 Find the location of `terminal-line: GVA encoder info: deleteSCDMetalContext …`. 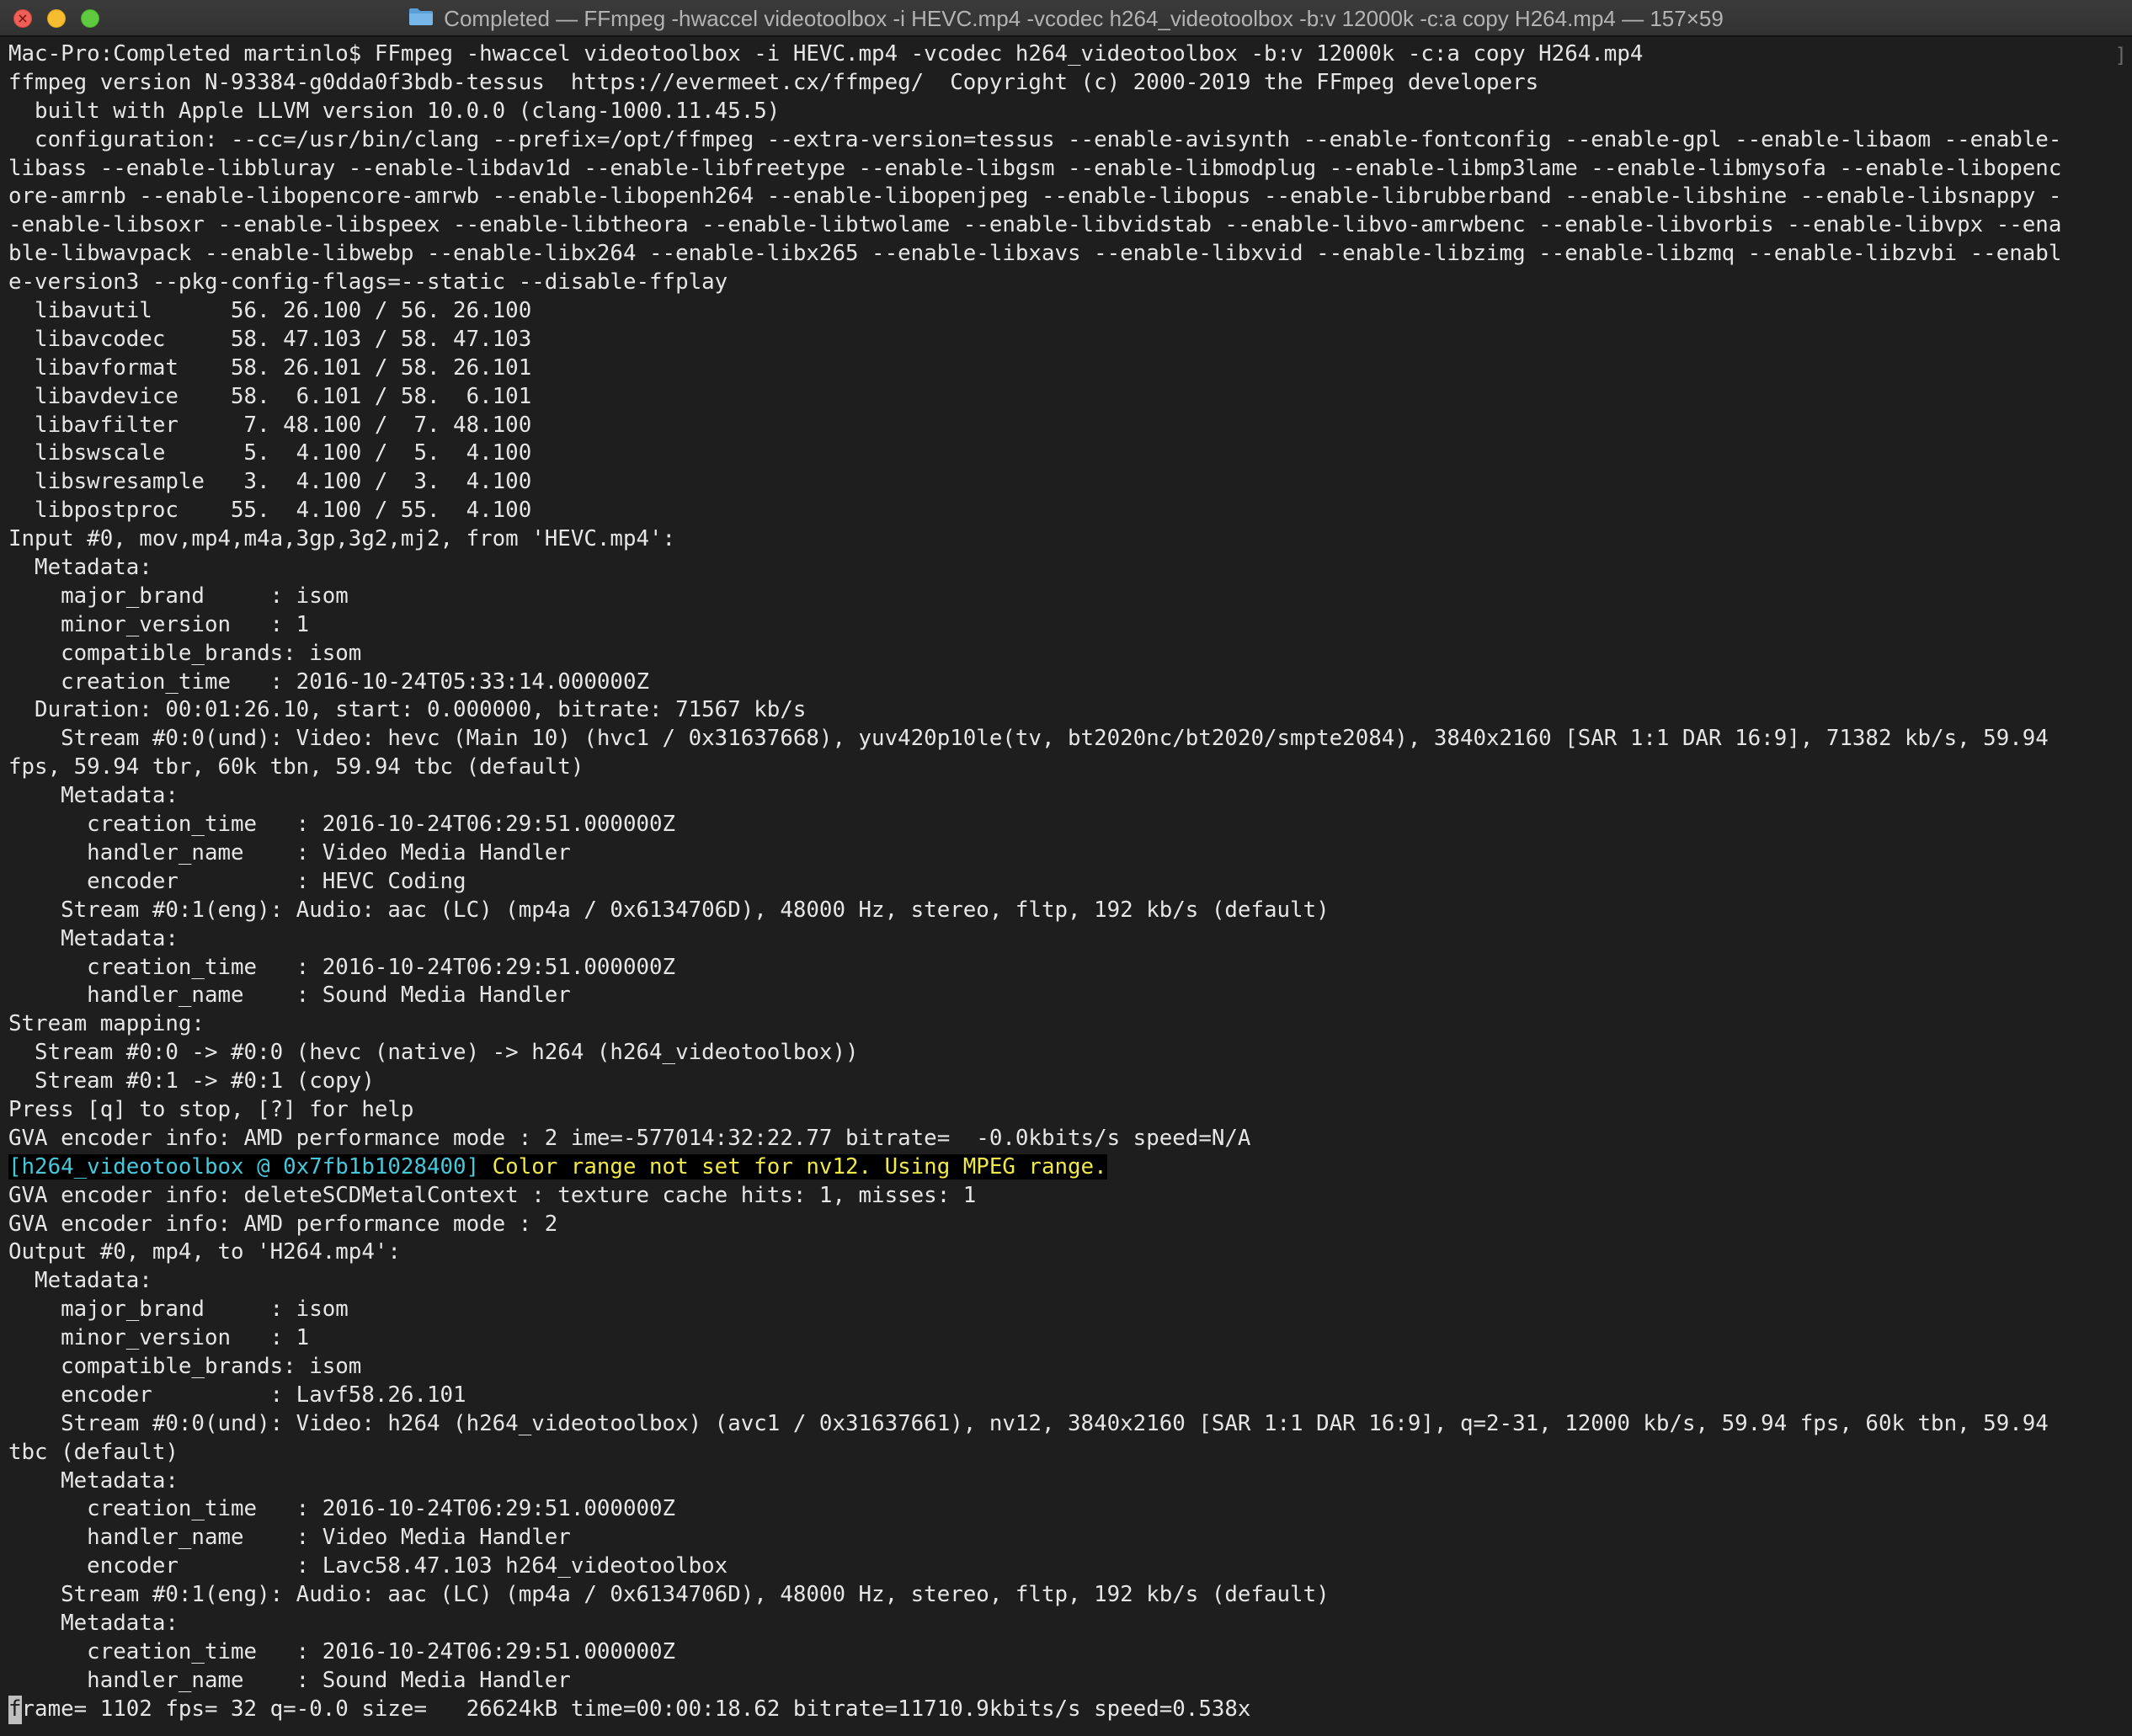

terminal-line: GVA encoder info: deleteSCDMetalContext … is located at coordinates (492, 1195).